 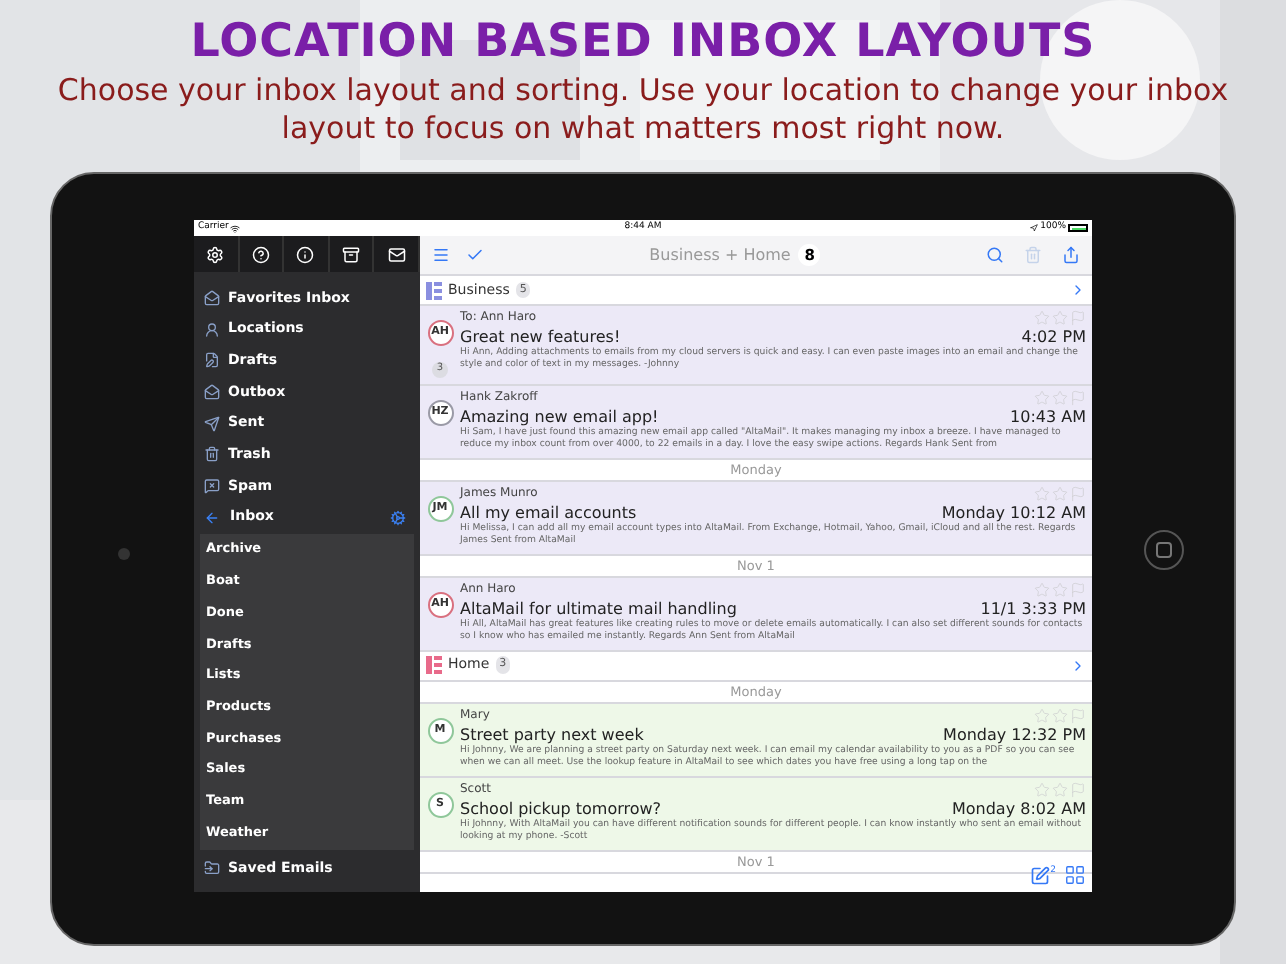 What do you see at coordinates (396, 254) in the screenshot?
I see `envelope-icon` at bounding box center [396, 254].